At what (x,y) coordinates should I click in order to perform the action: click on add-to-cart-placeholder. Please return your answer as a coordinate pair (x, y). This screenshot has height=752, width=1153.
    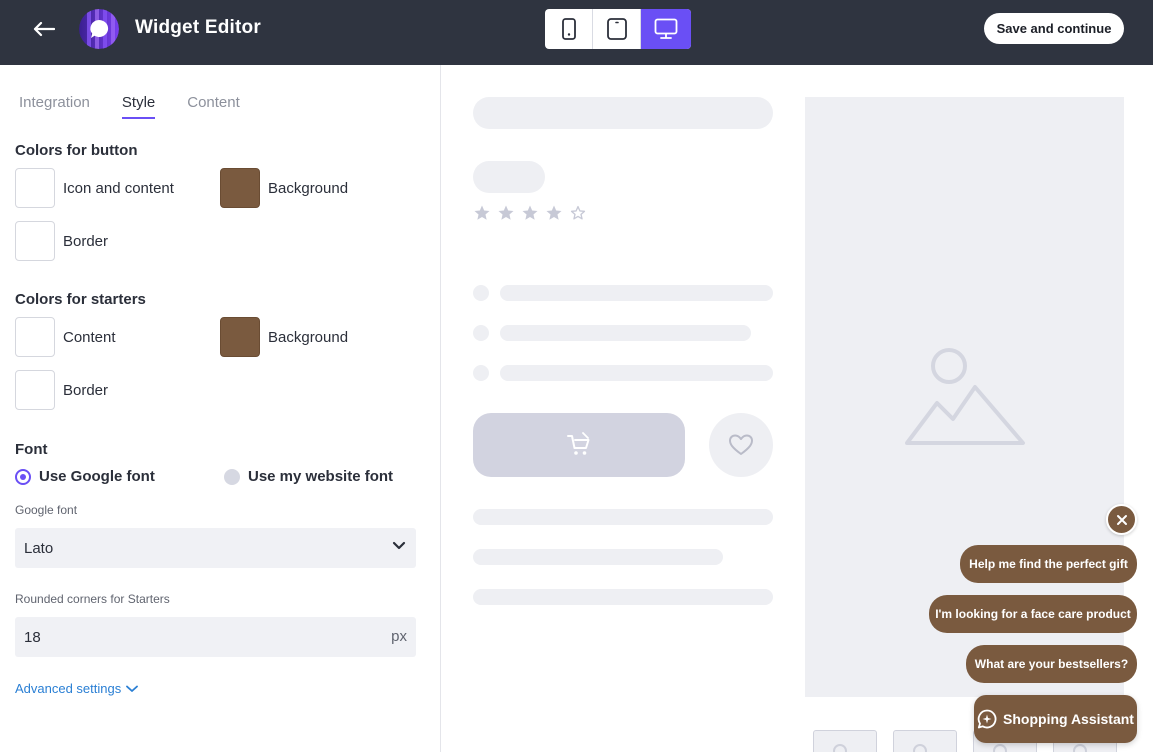
    Looking at the image, I should click on (579, 445).